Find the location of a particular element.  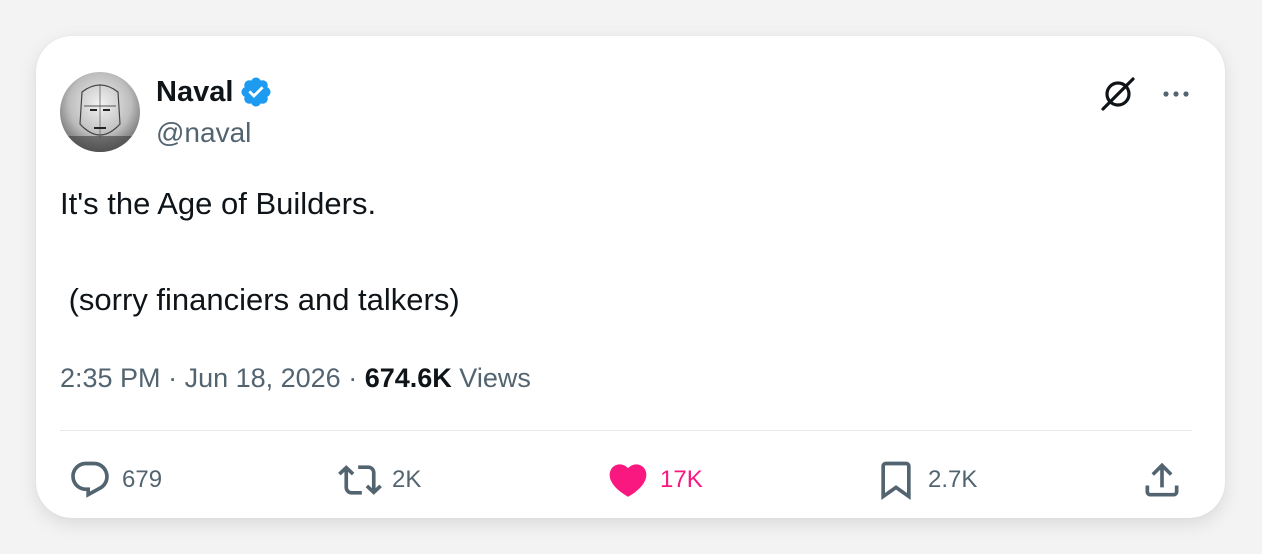

bookmark-icon is located at coordinates (896, 481).